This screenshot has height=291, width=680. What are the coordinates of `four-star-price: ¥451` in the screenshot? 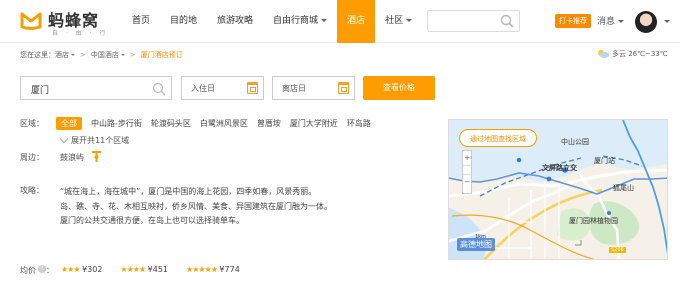 It's located at (158, 269).